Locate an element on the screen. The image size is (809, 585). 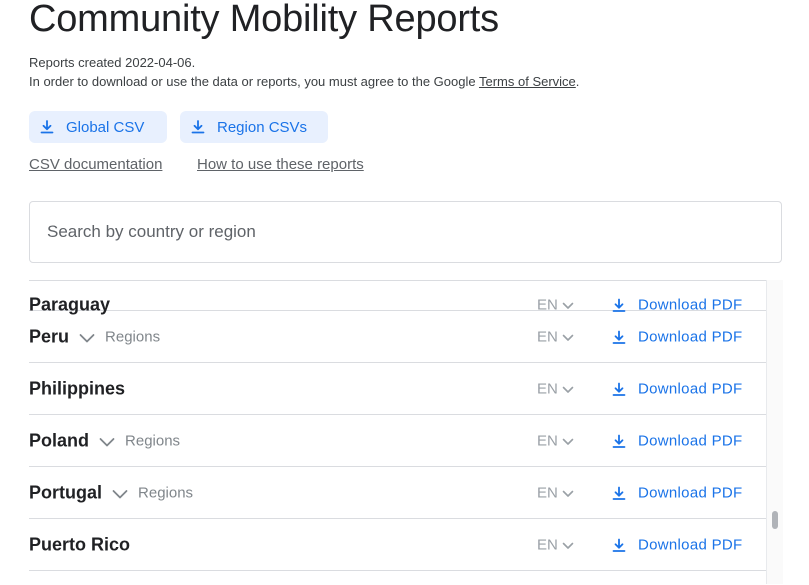
list-item-content: Peru Regions EN Download PDF is located at coordinates (397, 337).